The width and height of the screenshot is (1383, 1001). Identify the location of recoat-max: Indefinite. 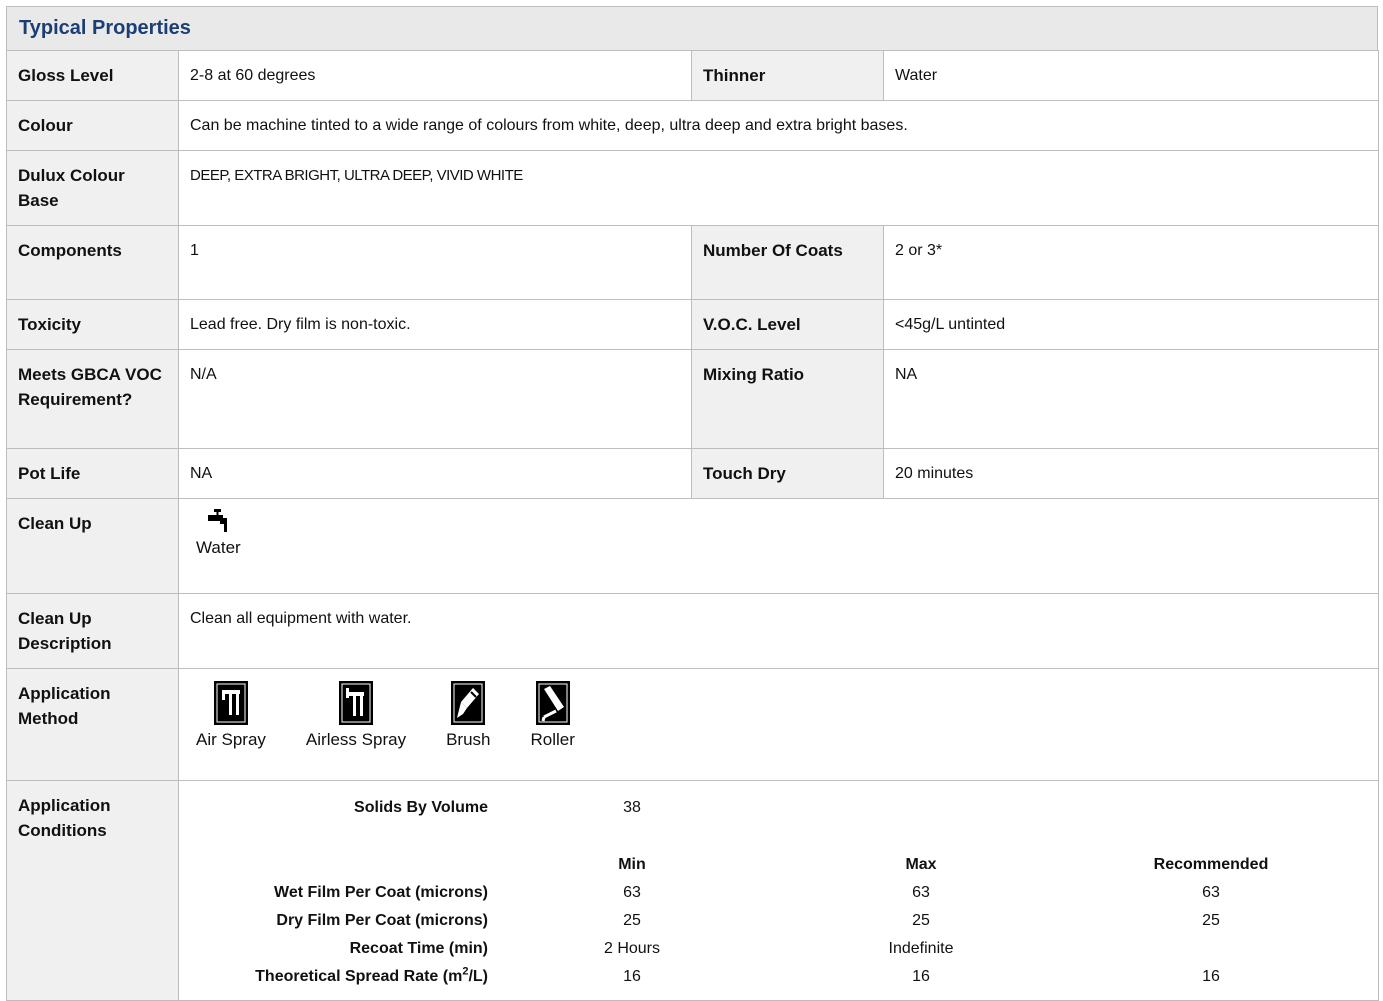
(921, 948).